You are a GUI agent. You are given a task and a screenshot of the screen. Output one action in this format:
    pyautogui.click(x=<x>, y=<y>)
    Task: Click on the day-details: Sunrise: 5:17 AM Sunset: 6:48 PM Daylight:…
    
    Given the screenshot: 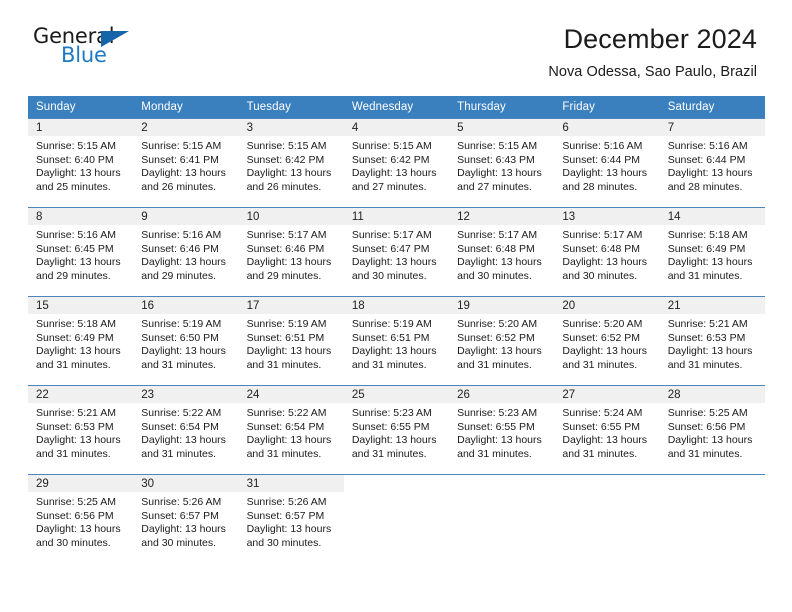 What is the action you would take?
    pyautogui.click(x=606, y=254)
    